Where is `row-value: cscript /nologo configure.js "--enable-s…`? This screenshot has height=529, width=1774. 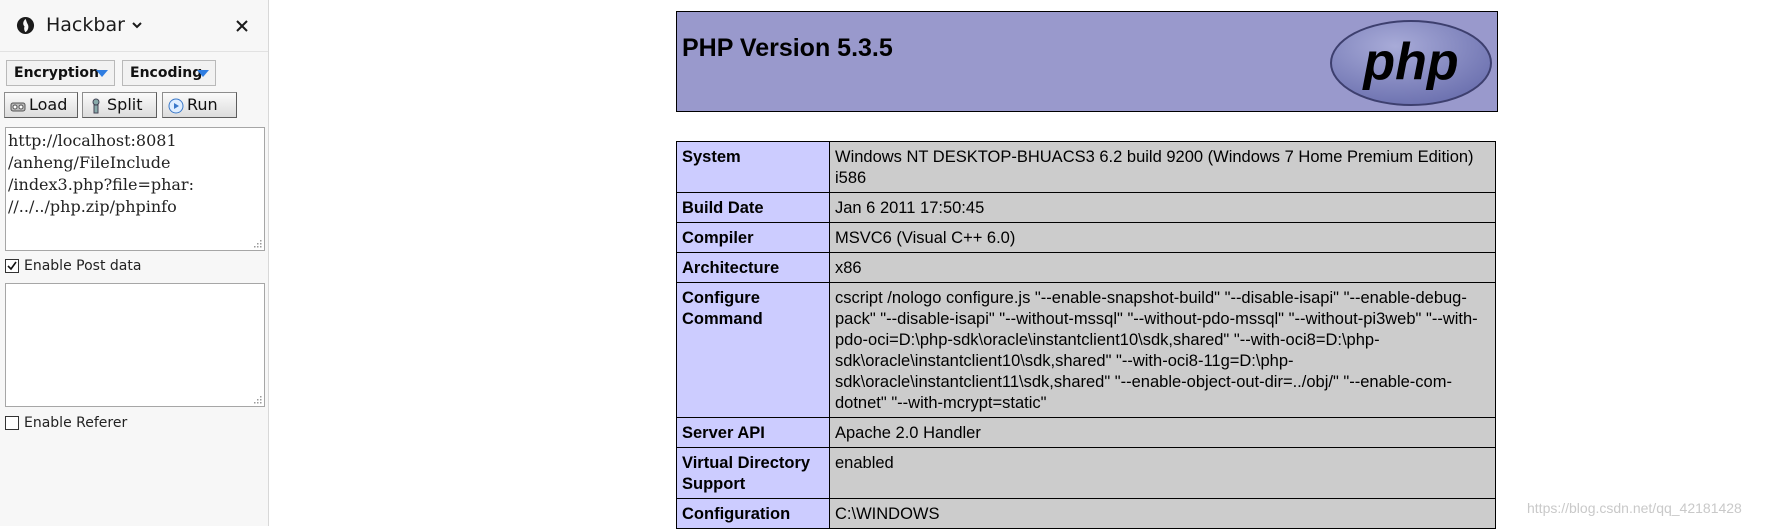 row-value: cscript /nologo configure.js "--enable-s… is located at coordinates (1162, 350).